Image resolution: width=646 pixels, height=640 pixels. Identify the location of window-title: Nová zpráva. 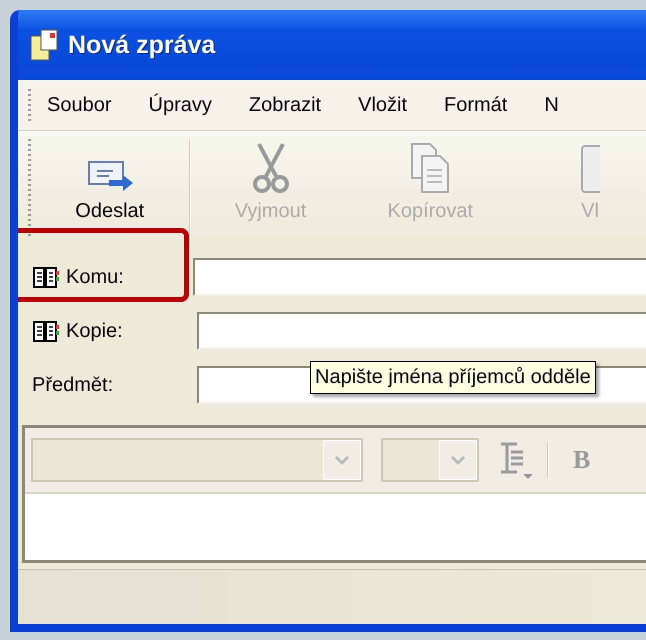
(142, 45).